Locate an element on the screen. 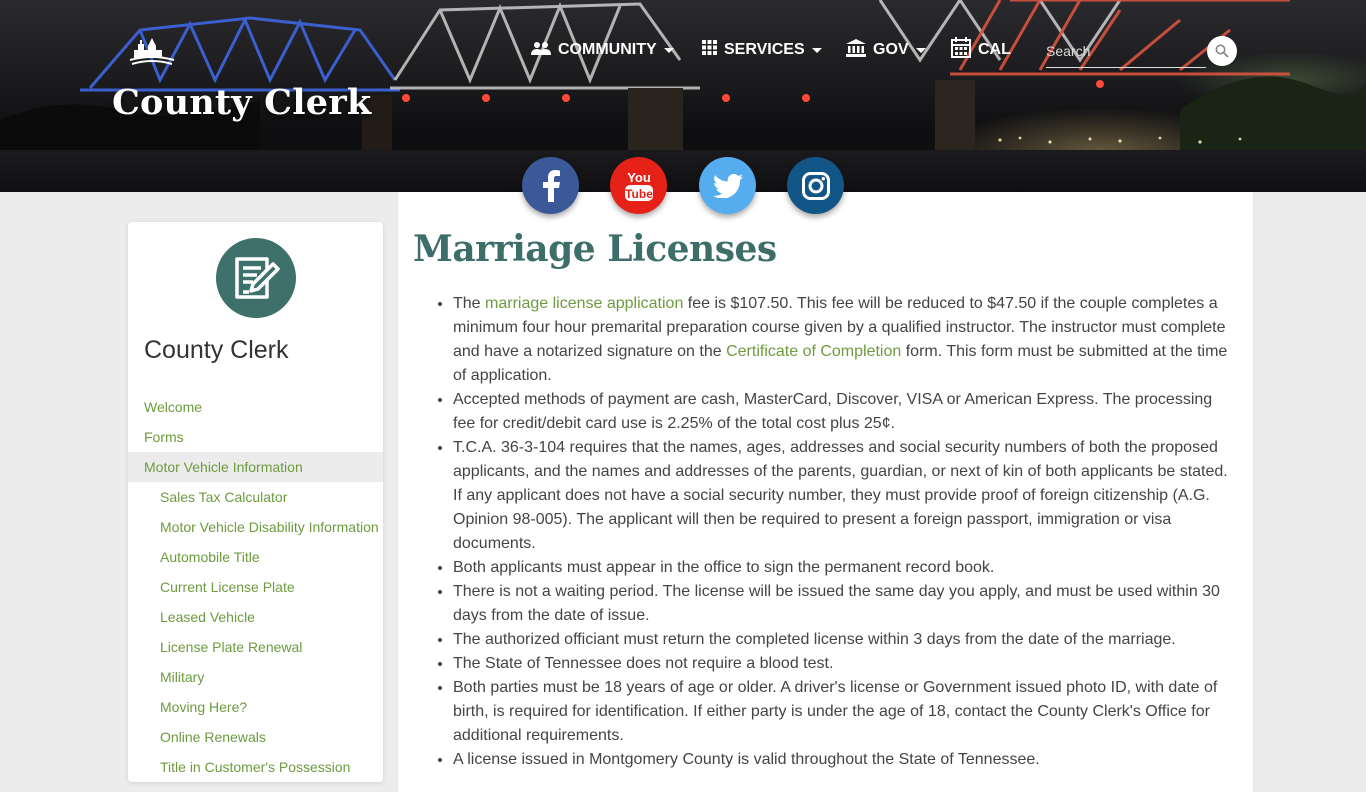 The width and height of the screenshot is (1366, 792). nav-gov: GOV is located at coordinates (886, 50).